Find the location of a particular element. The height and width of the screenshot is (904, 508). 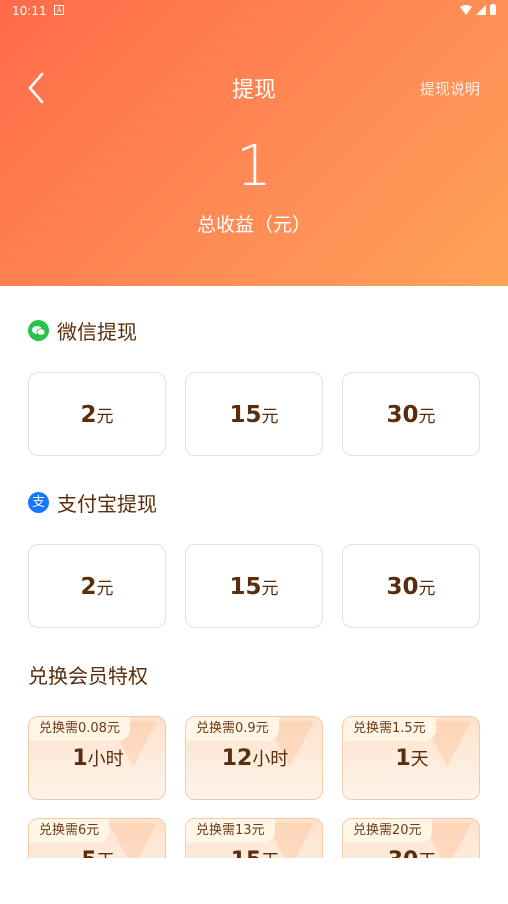

vip-card-6: 兑换需20元 30天 is located at coordinates (411, 838).